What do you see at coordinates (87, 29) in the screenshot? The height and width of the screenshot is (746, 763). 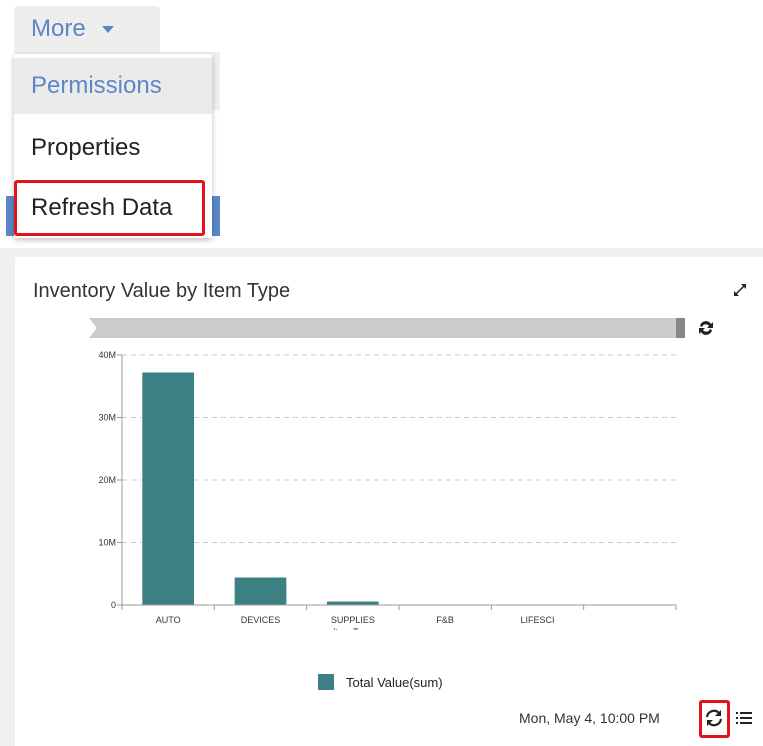 I see `more-menu-button: More` at bounding box center [87, 29].